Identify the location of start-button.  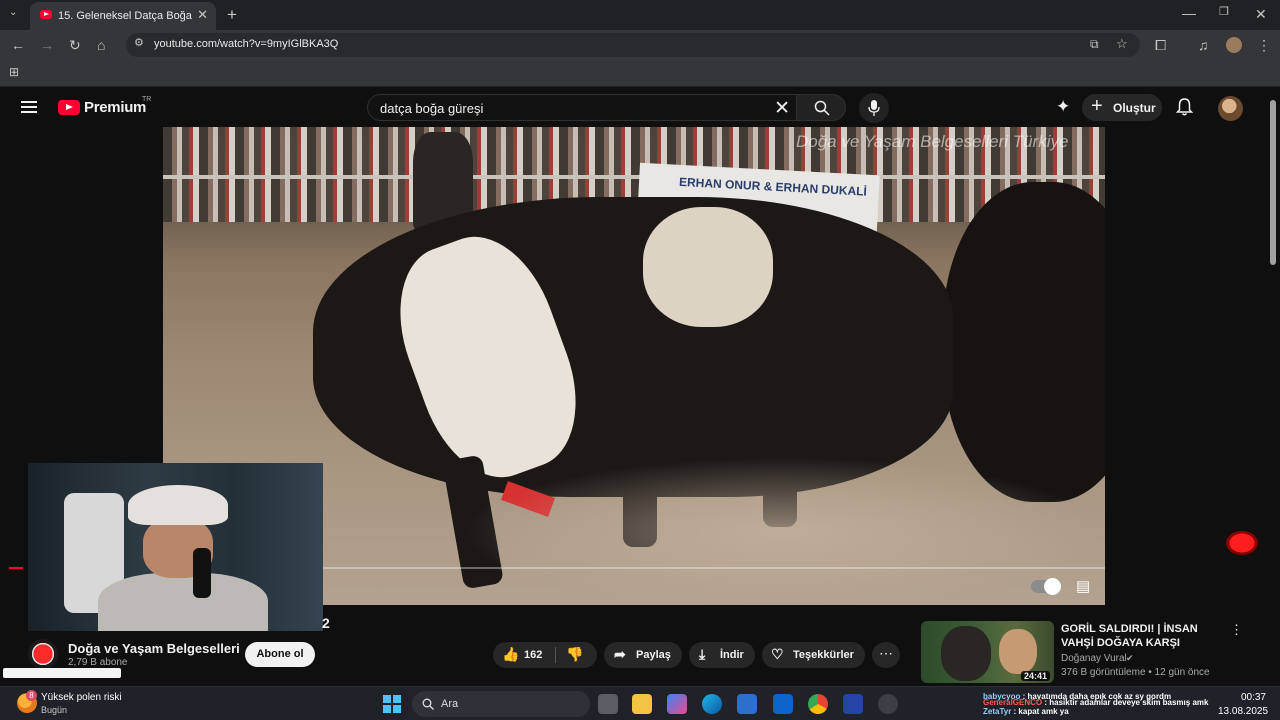
(392, 704).